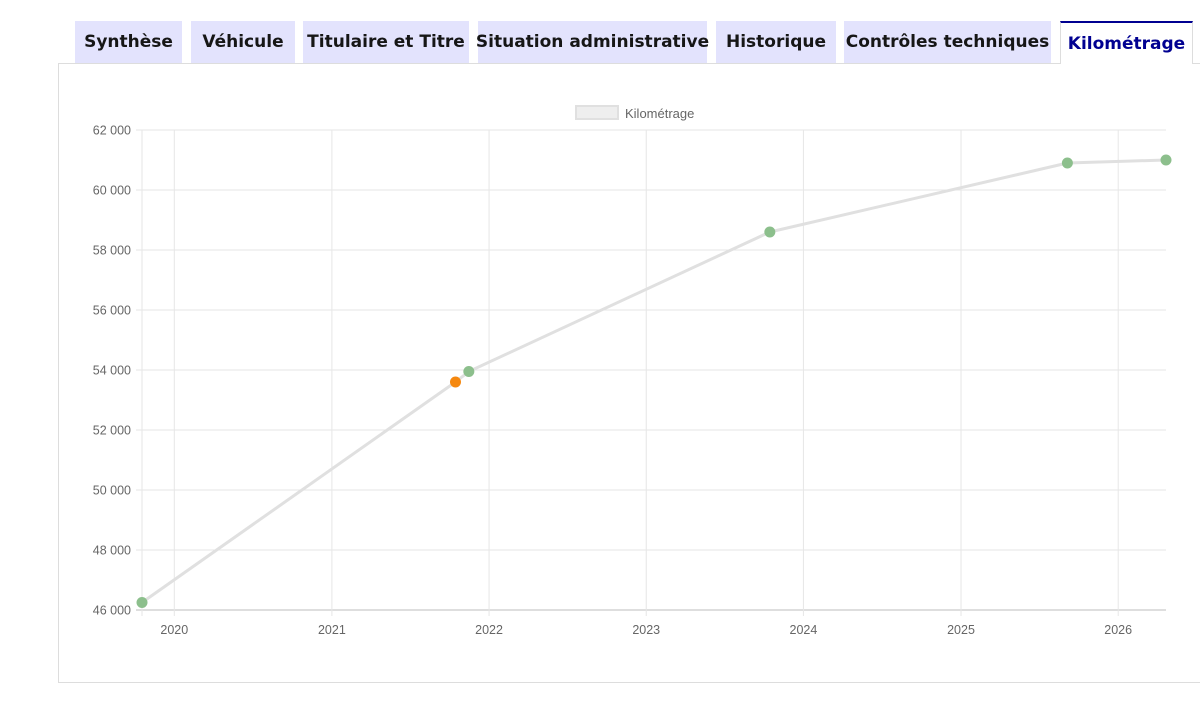 The height and width of the screenshot is (725, 1200). Describe the element at coordinates (961, 630) in the screenshot. I see `x-tick-label: 2025` at that location.